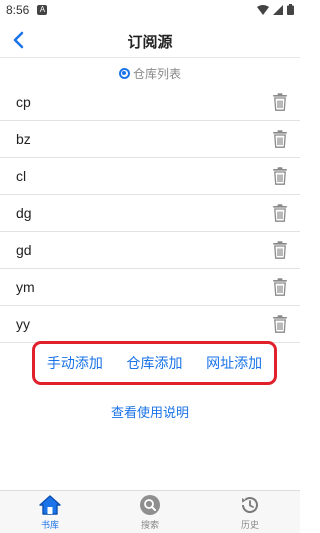  What do you see at coordinates (263, 9) in the screenshot?
I see `wifi-icon` at bounding box center [263, 9].